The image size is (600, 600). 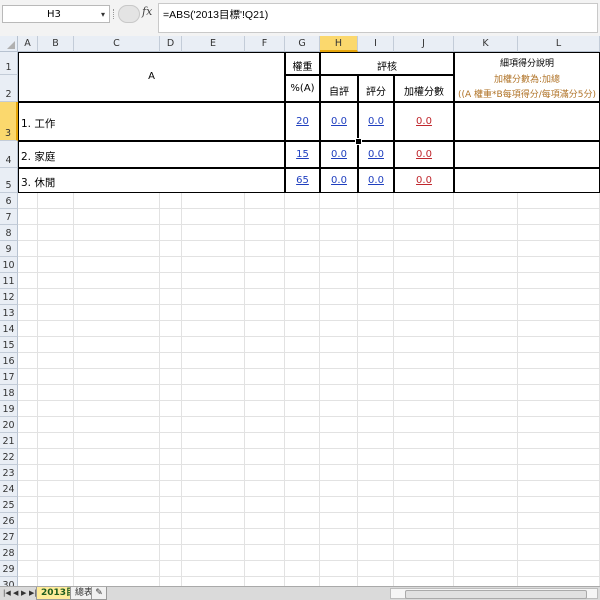 What do you see at coordinates (9, 88) in the screenshot?
I see `row-header: 2` at bounding box center [9, 88].